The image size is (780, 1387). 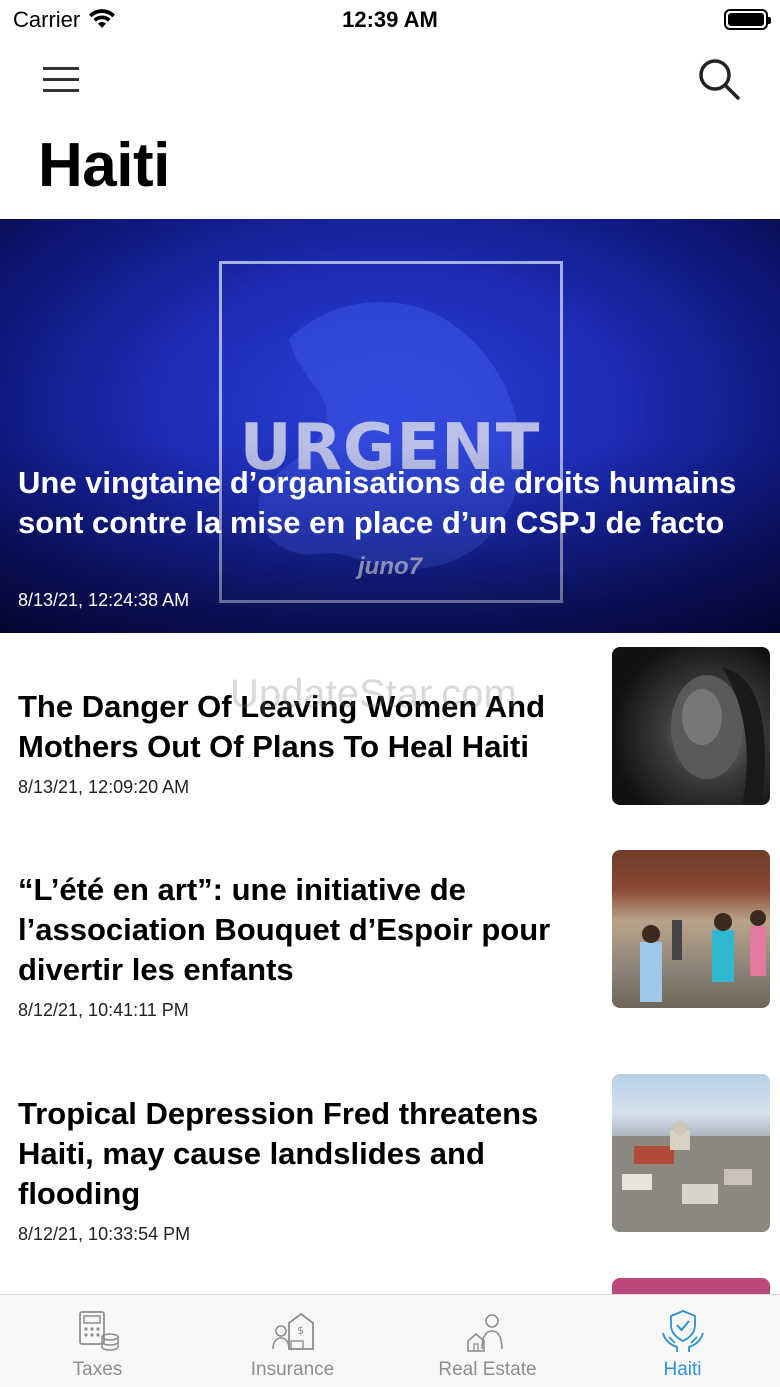 What do you see at coordinates (97, 1369) in the screenshot?
I see `tab-label: Taxes` at bounding box center [97, 1369].